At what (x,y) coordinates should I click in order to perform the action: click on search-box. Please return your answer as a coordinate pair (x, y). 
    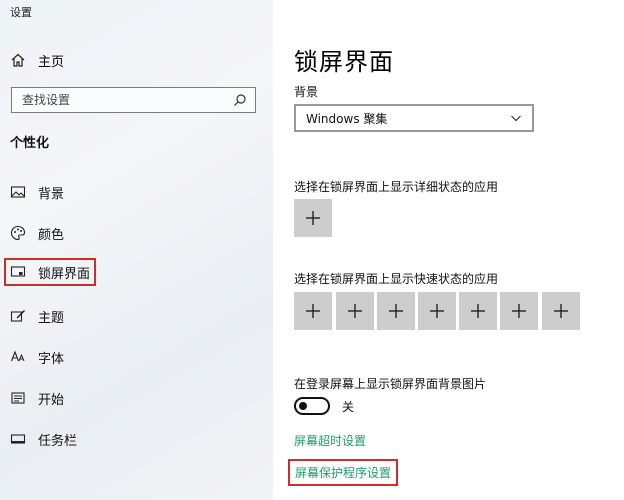
    Looking at the image, I should click on (133, 100).